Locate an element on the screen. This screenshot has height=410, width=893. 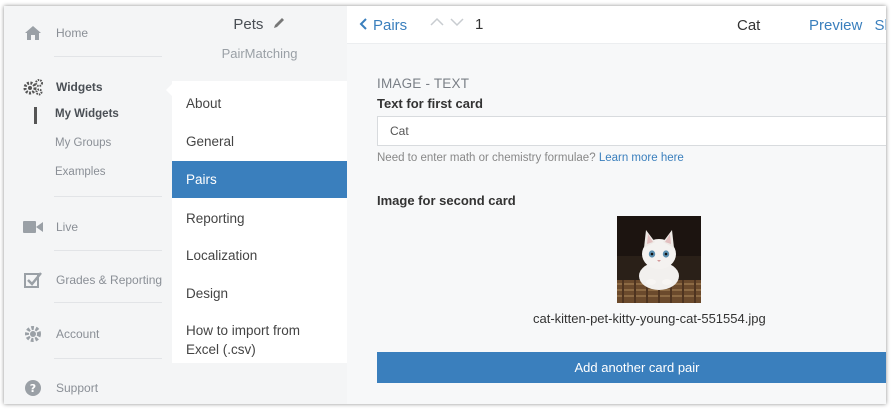
learn-more-link: Learn more here is located at coordinates (641, 158).